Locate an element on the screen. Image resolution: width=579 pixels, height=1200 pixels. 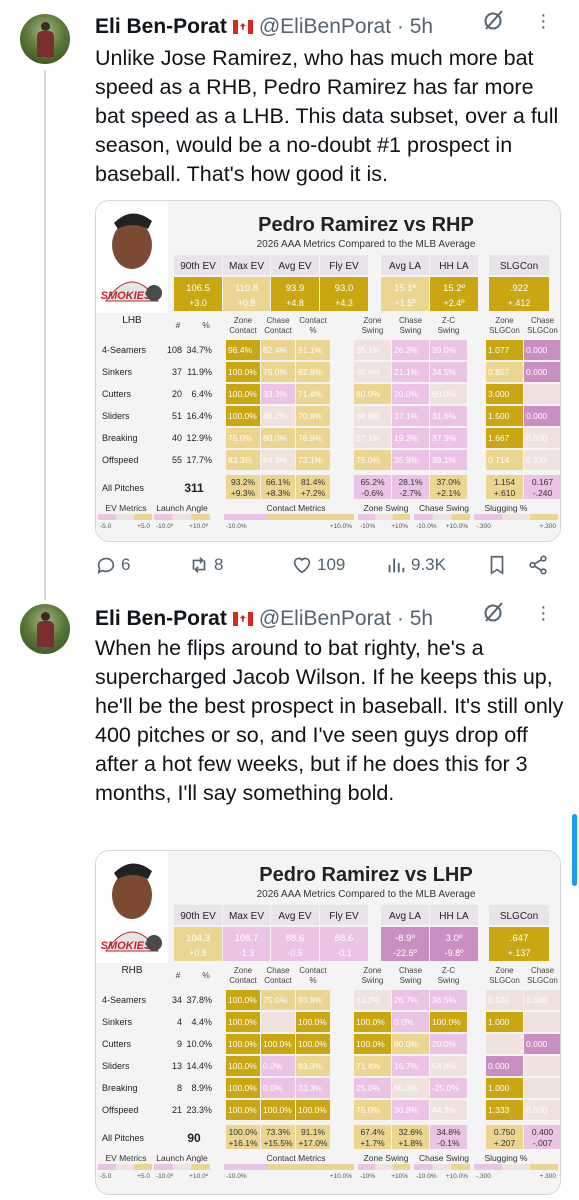
row-pct: 17.7% is located at coordinates (199, 460).